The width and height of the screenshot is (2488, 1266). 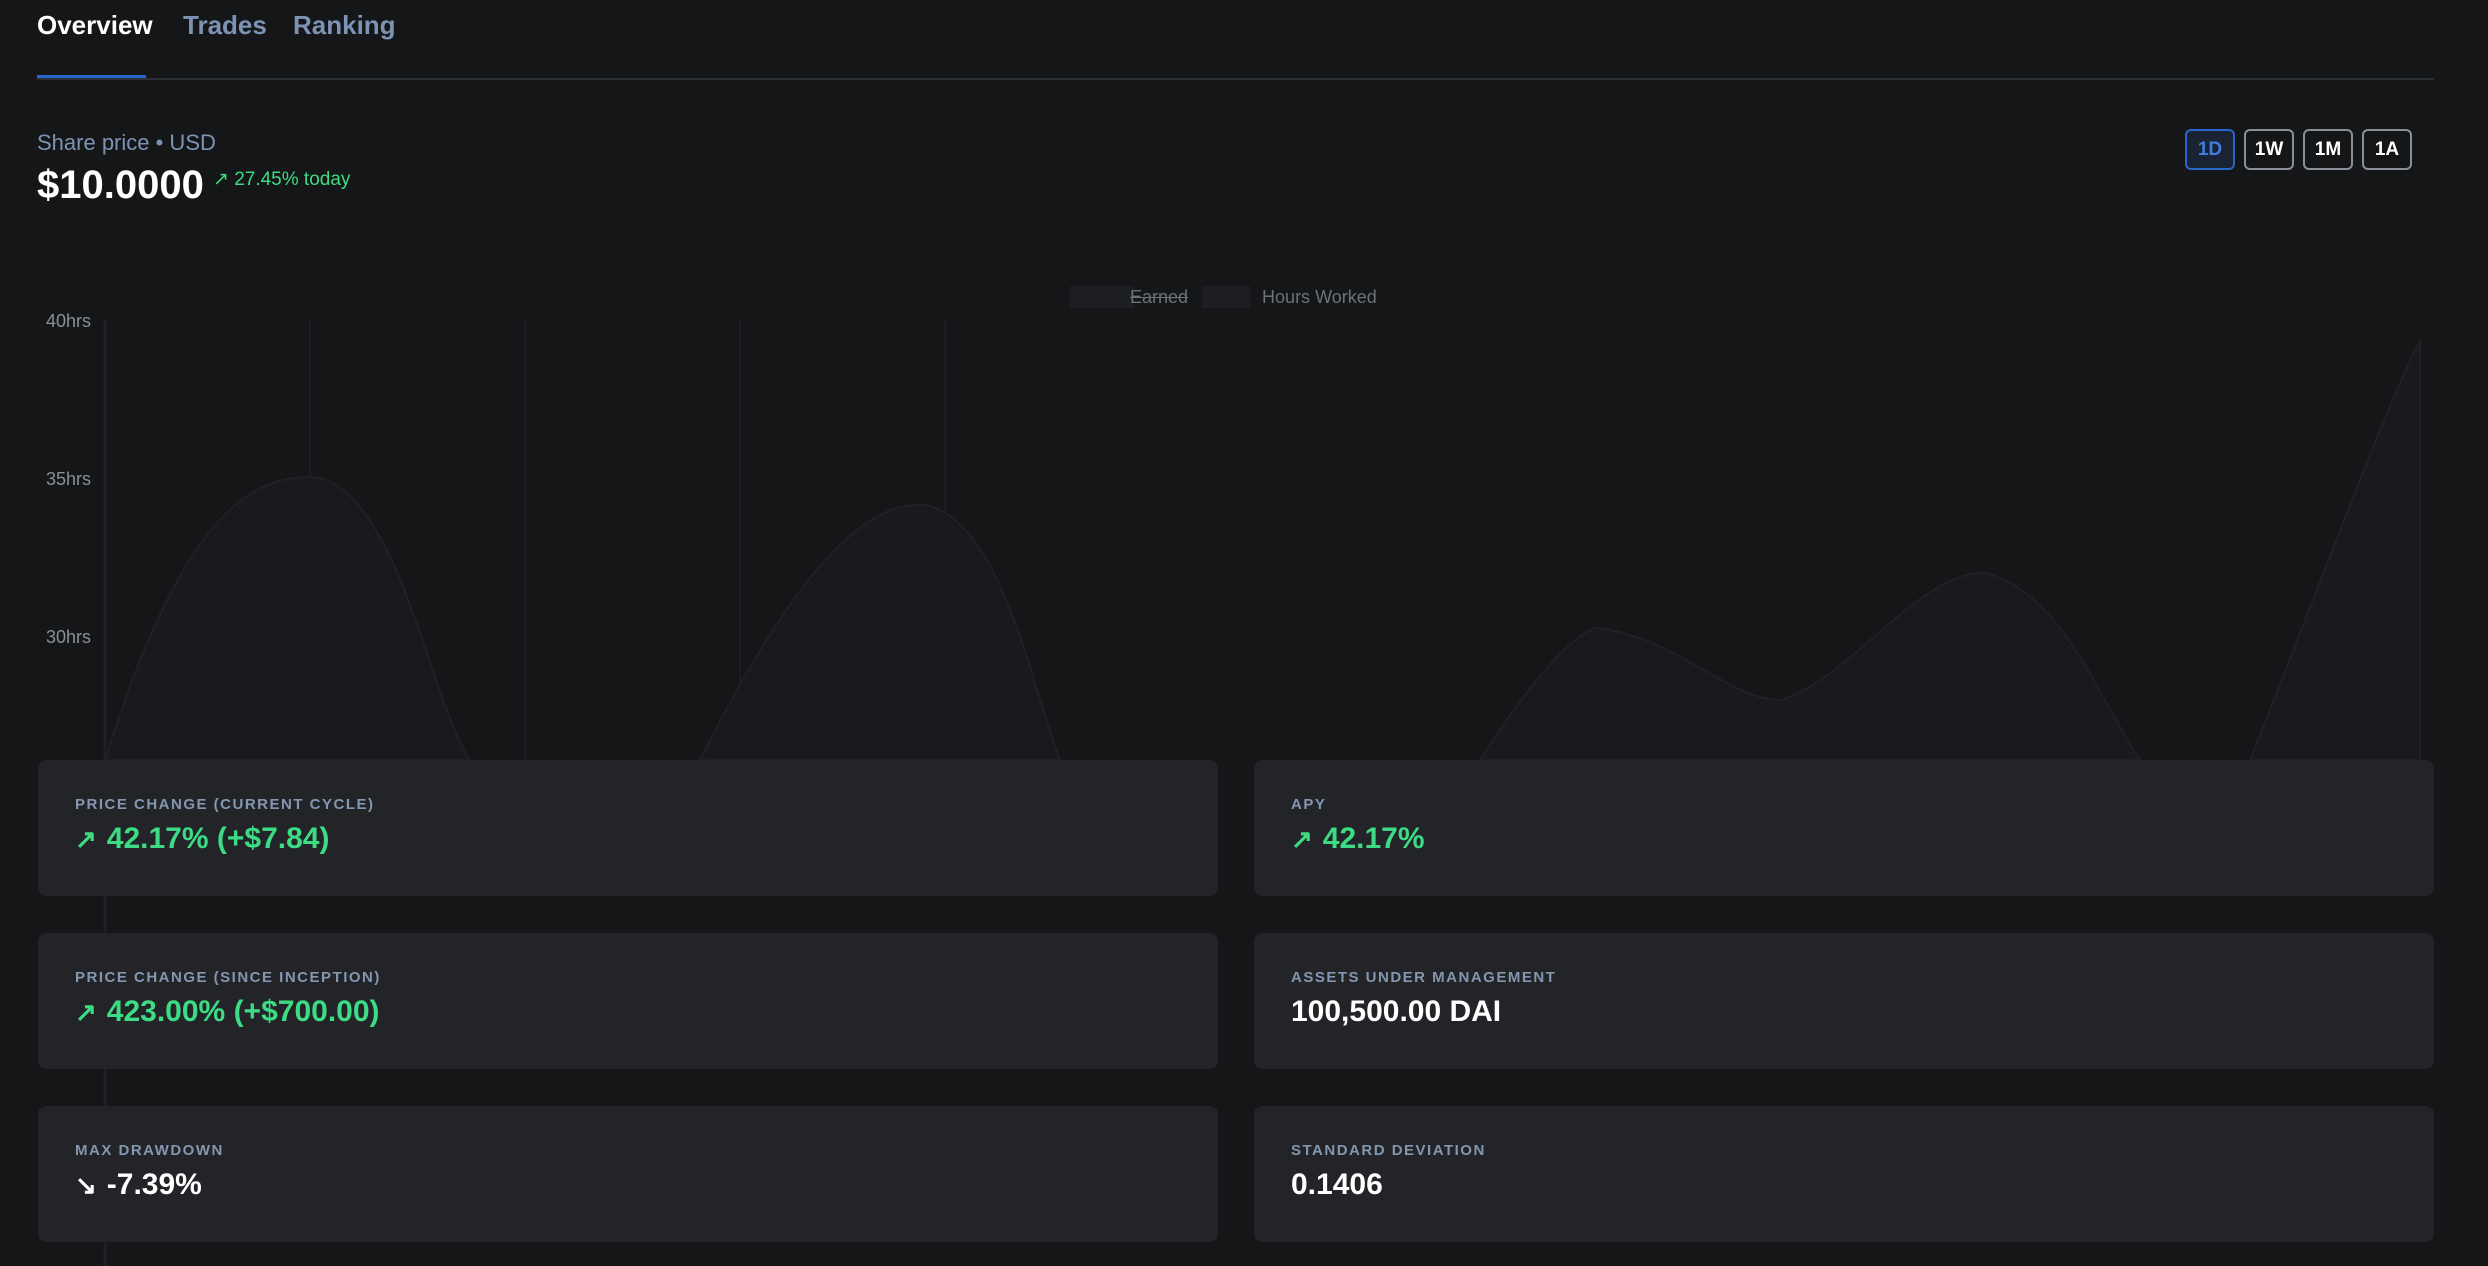 What do you see at coordinates (69, 321) in the screenshot?
I see `y-tick-label: 40hrs` at bounding box center [69, 321].